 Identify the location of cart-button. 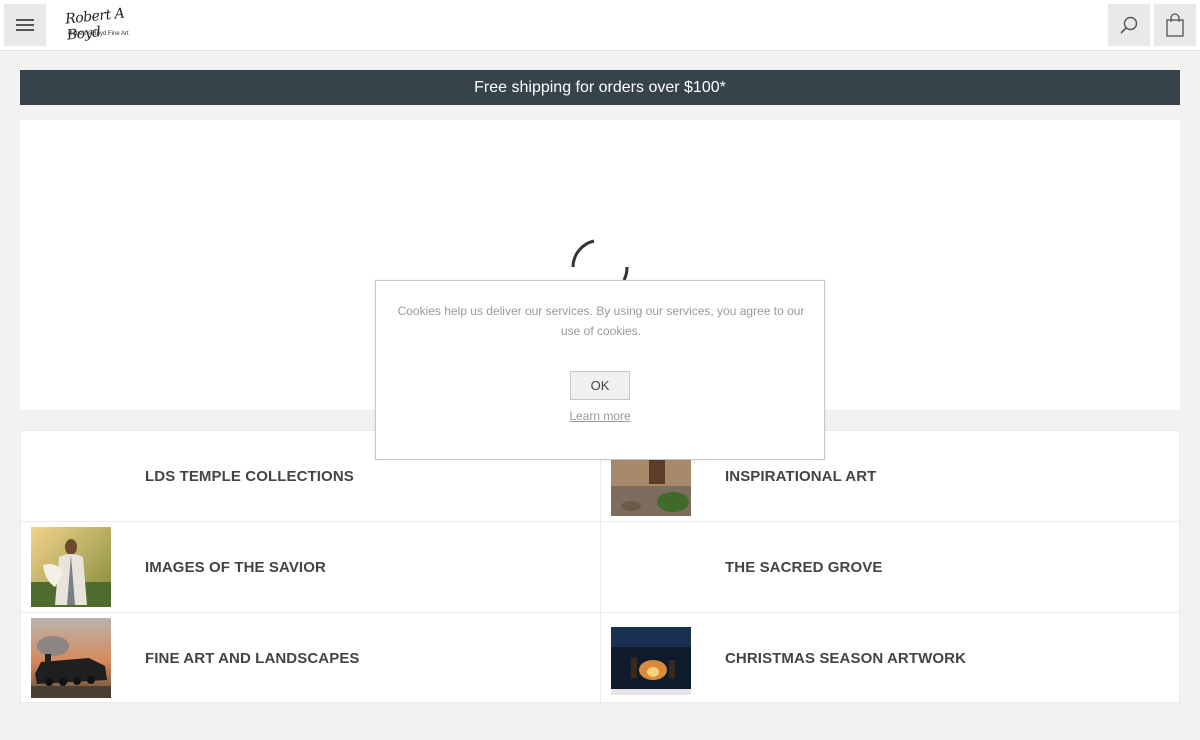
(1175, 25).